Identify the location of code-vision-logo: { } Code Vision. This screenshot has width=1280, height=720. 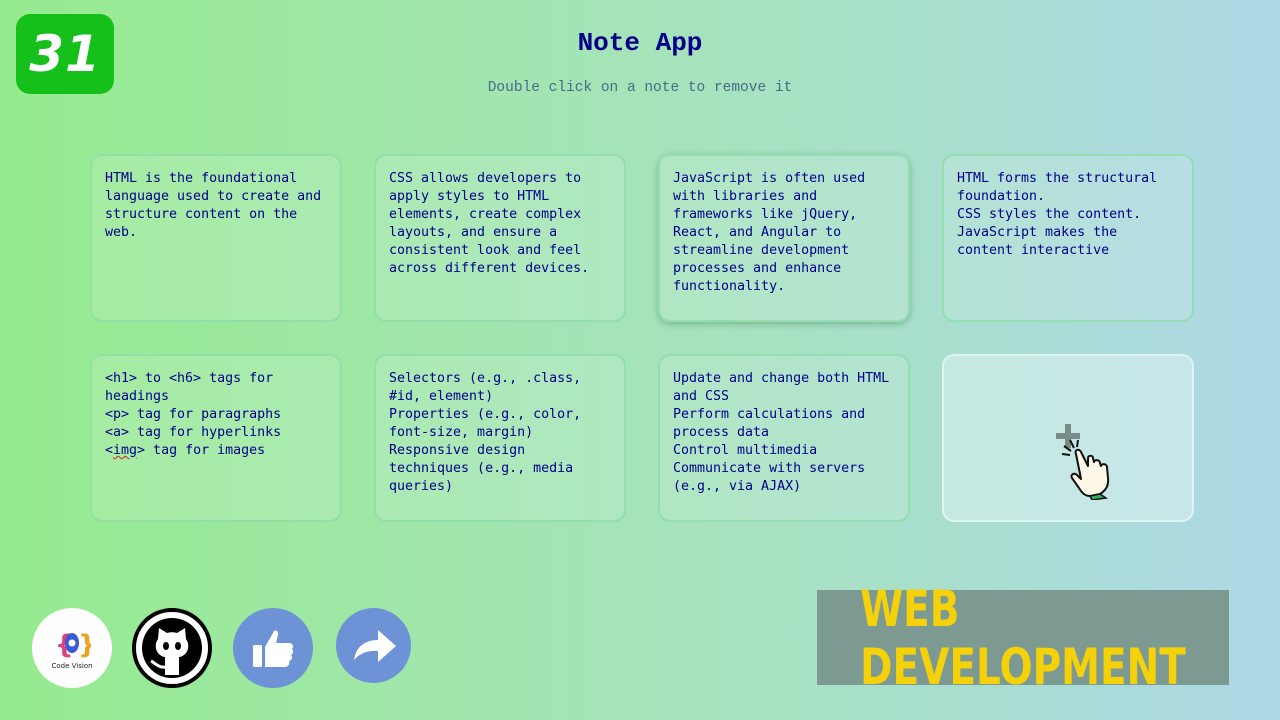
(72, 648).